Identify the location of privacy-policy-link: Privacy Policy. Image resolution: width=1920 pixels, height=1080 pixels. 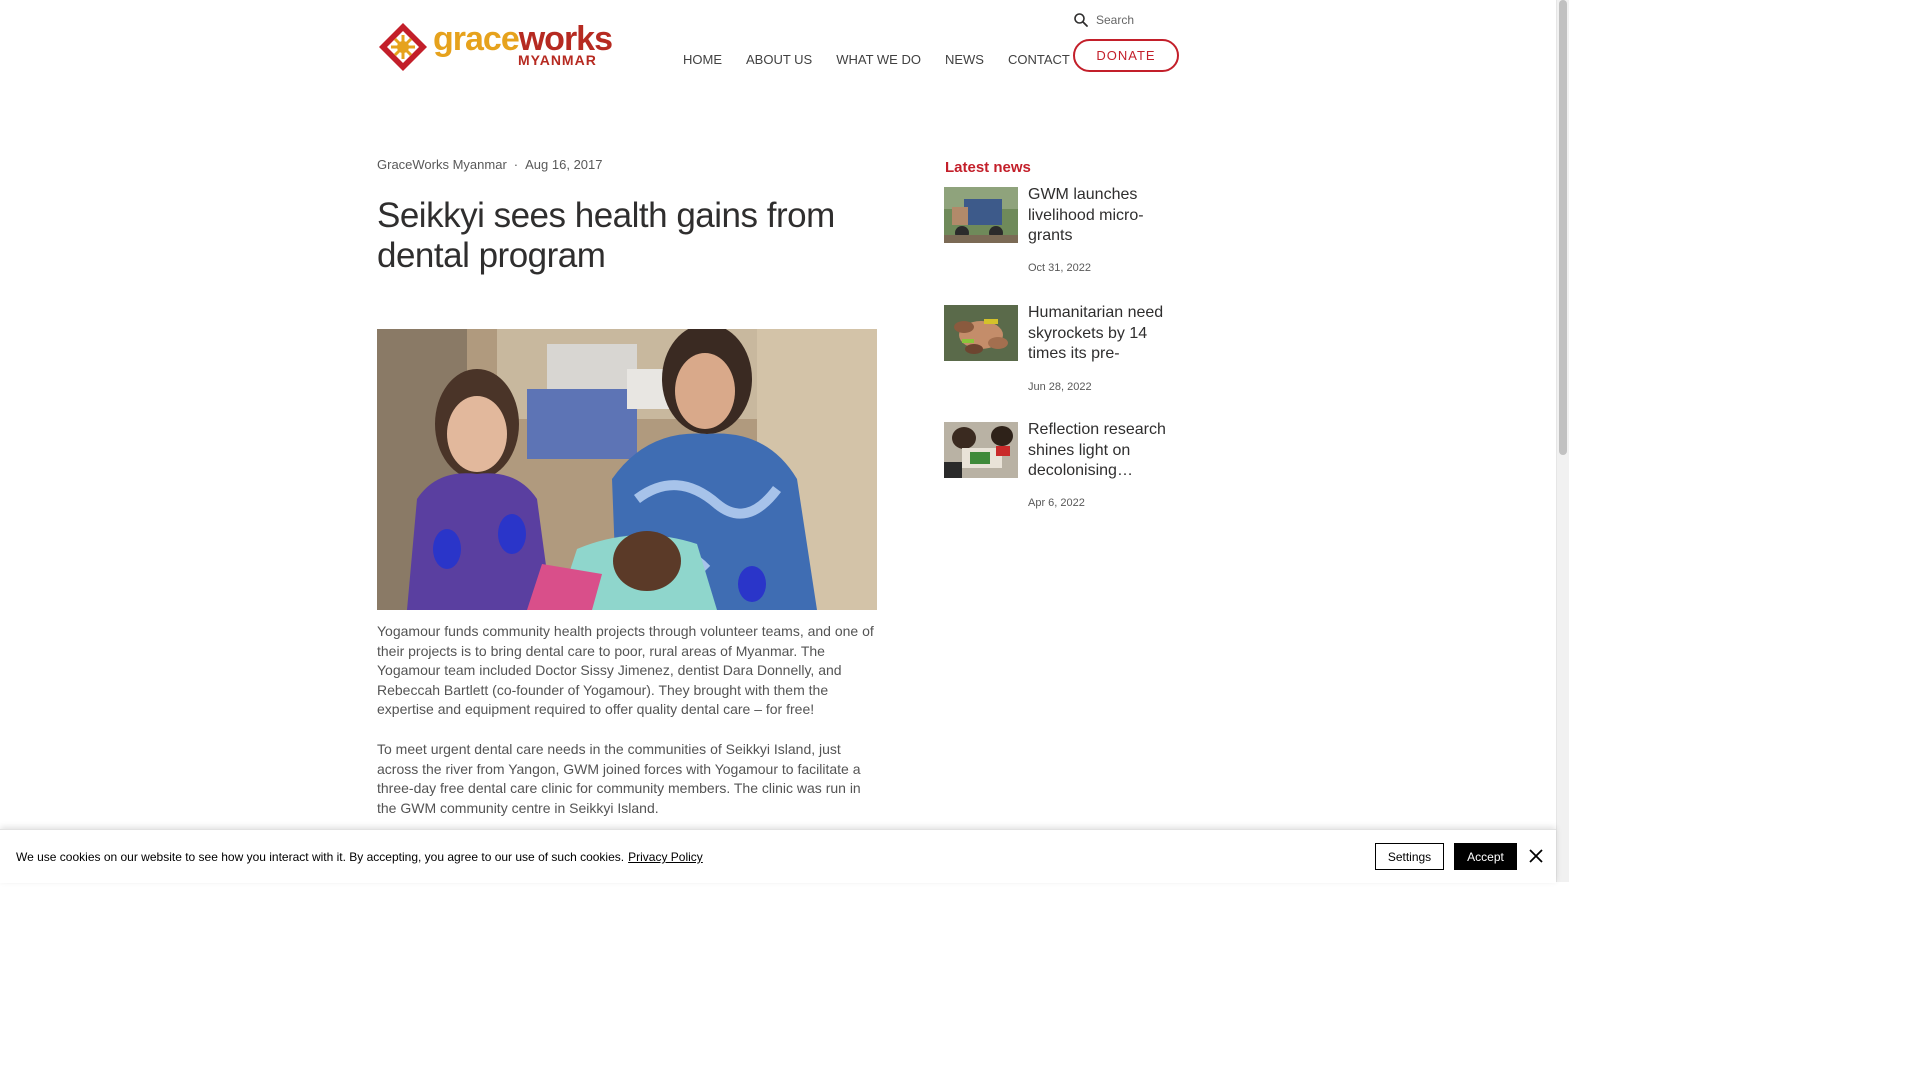
(665, 857).